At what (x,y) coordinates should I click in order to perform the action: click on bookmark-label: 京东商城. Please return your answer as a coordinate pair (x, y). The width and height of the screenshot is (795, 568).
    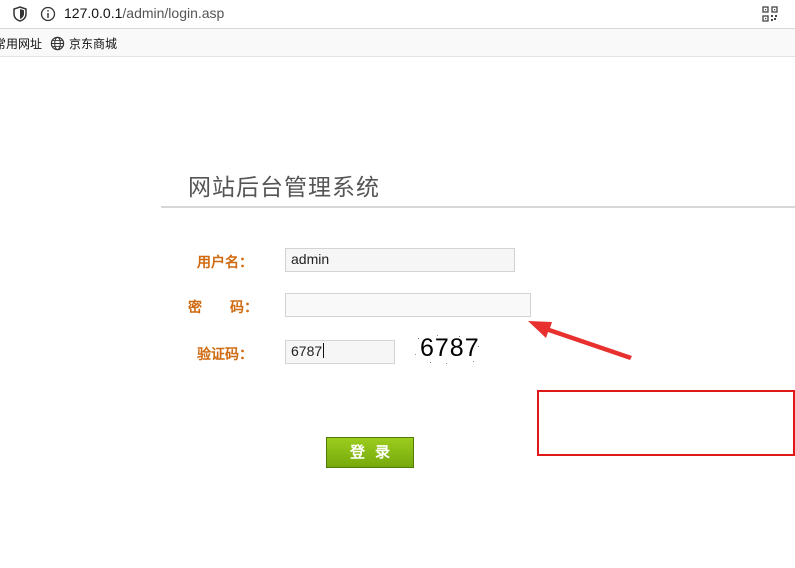
    Looking at the image, I should click on (93, 44).